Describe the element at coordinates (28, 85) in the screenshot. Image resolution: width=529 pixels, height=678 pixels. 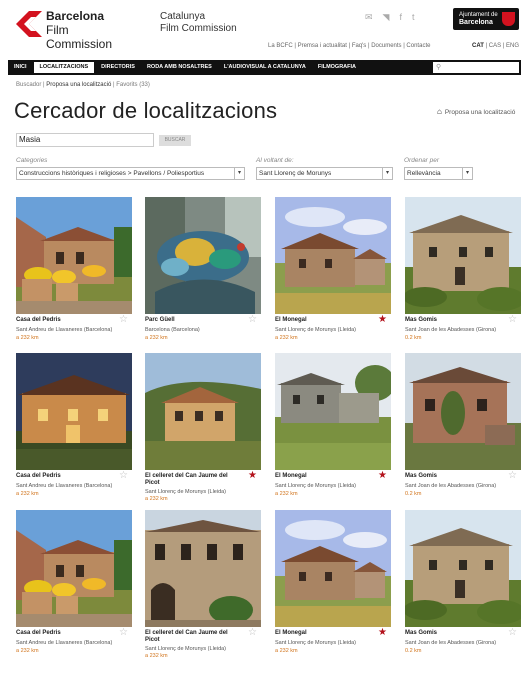
I see `breadcrumb-buscador: Buscador` at that location.